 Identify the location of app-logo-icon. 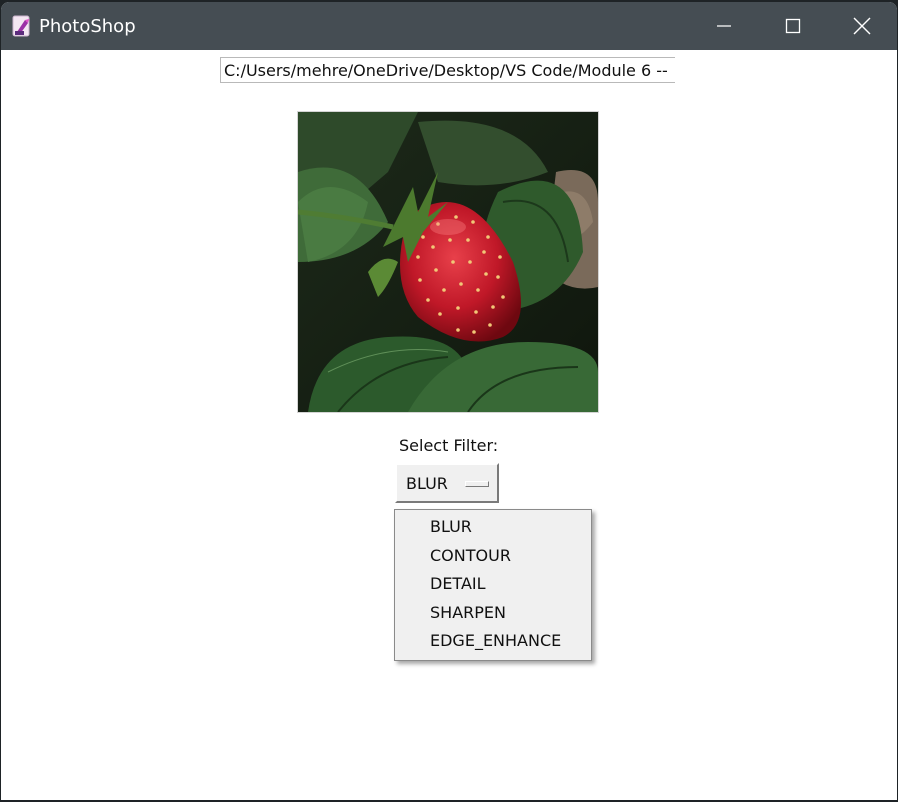
(21, 26).